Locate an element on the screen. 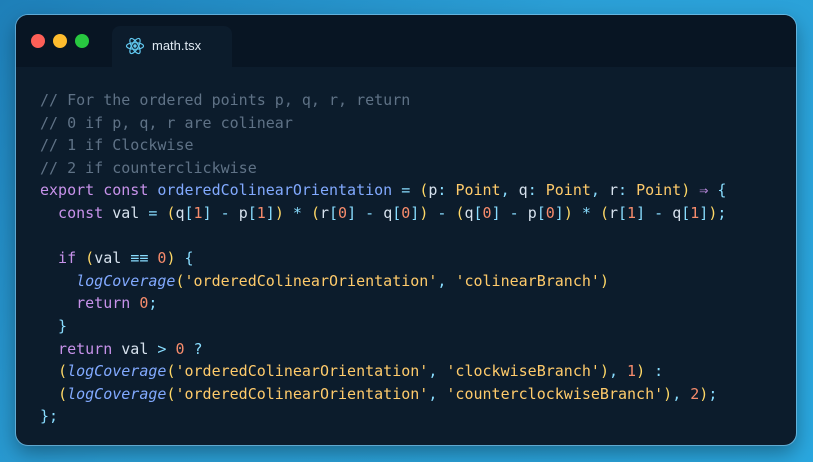  title-bar: math.tsx is located at coordinates (406, 41).